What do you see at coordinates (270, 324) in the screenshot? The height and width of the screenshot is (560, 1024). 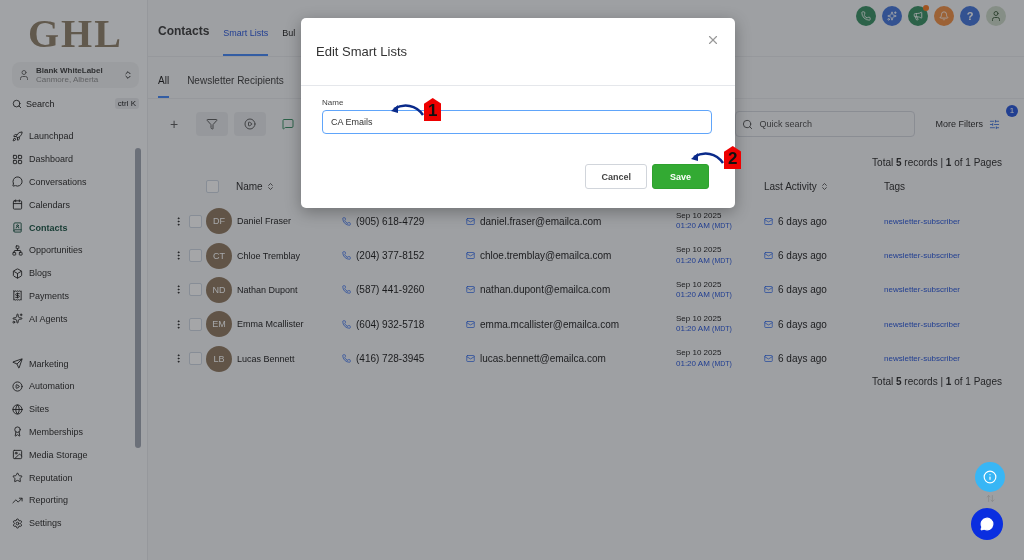 I see `contact-name: Emma Mcallister` at bounding box center [270, 324].